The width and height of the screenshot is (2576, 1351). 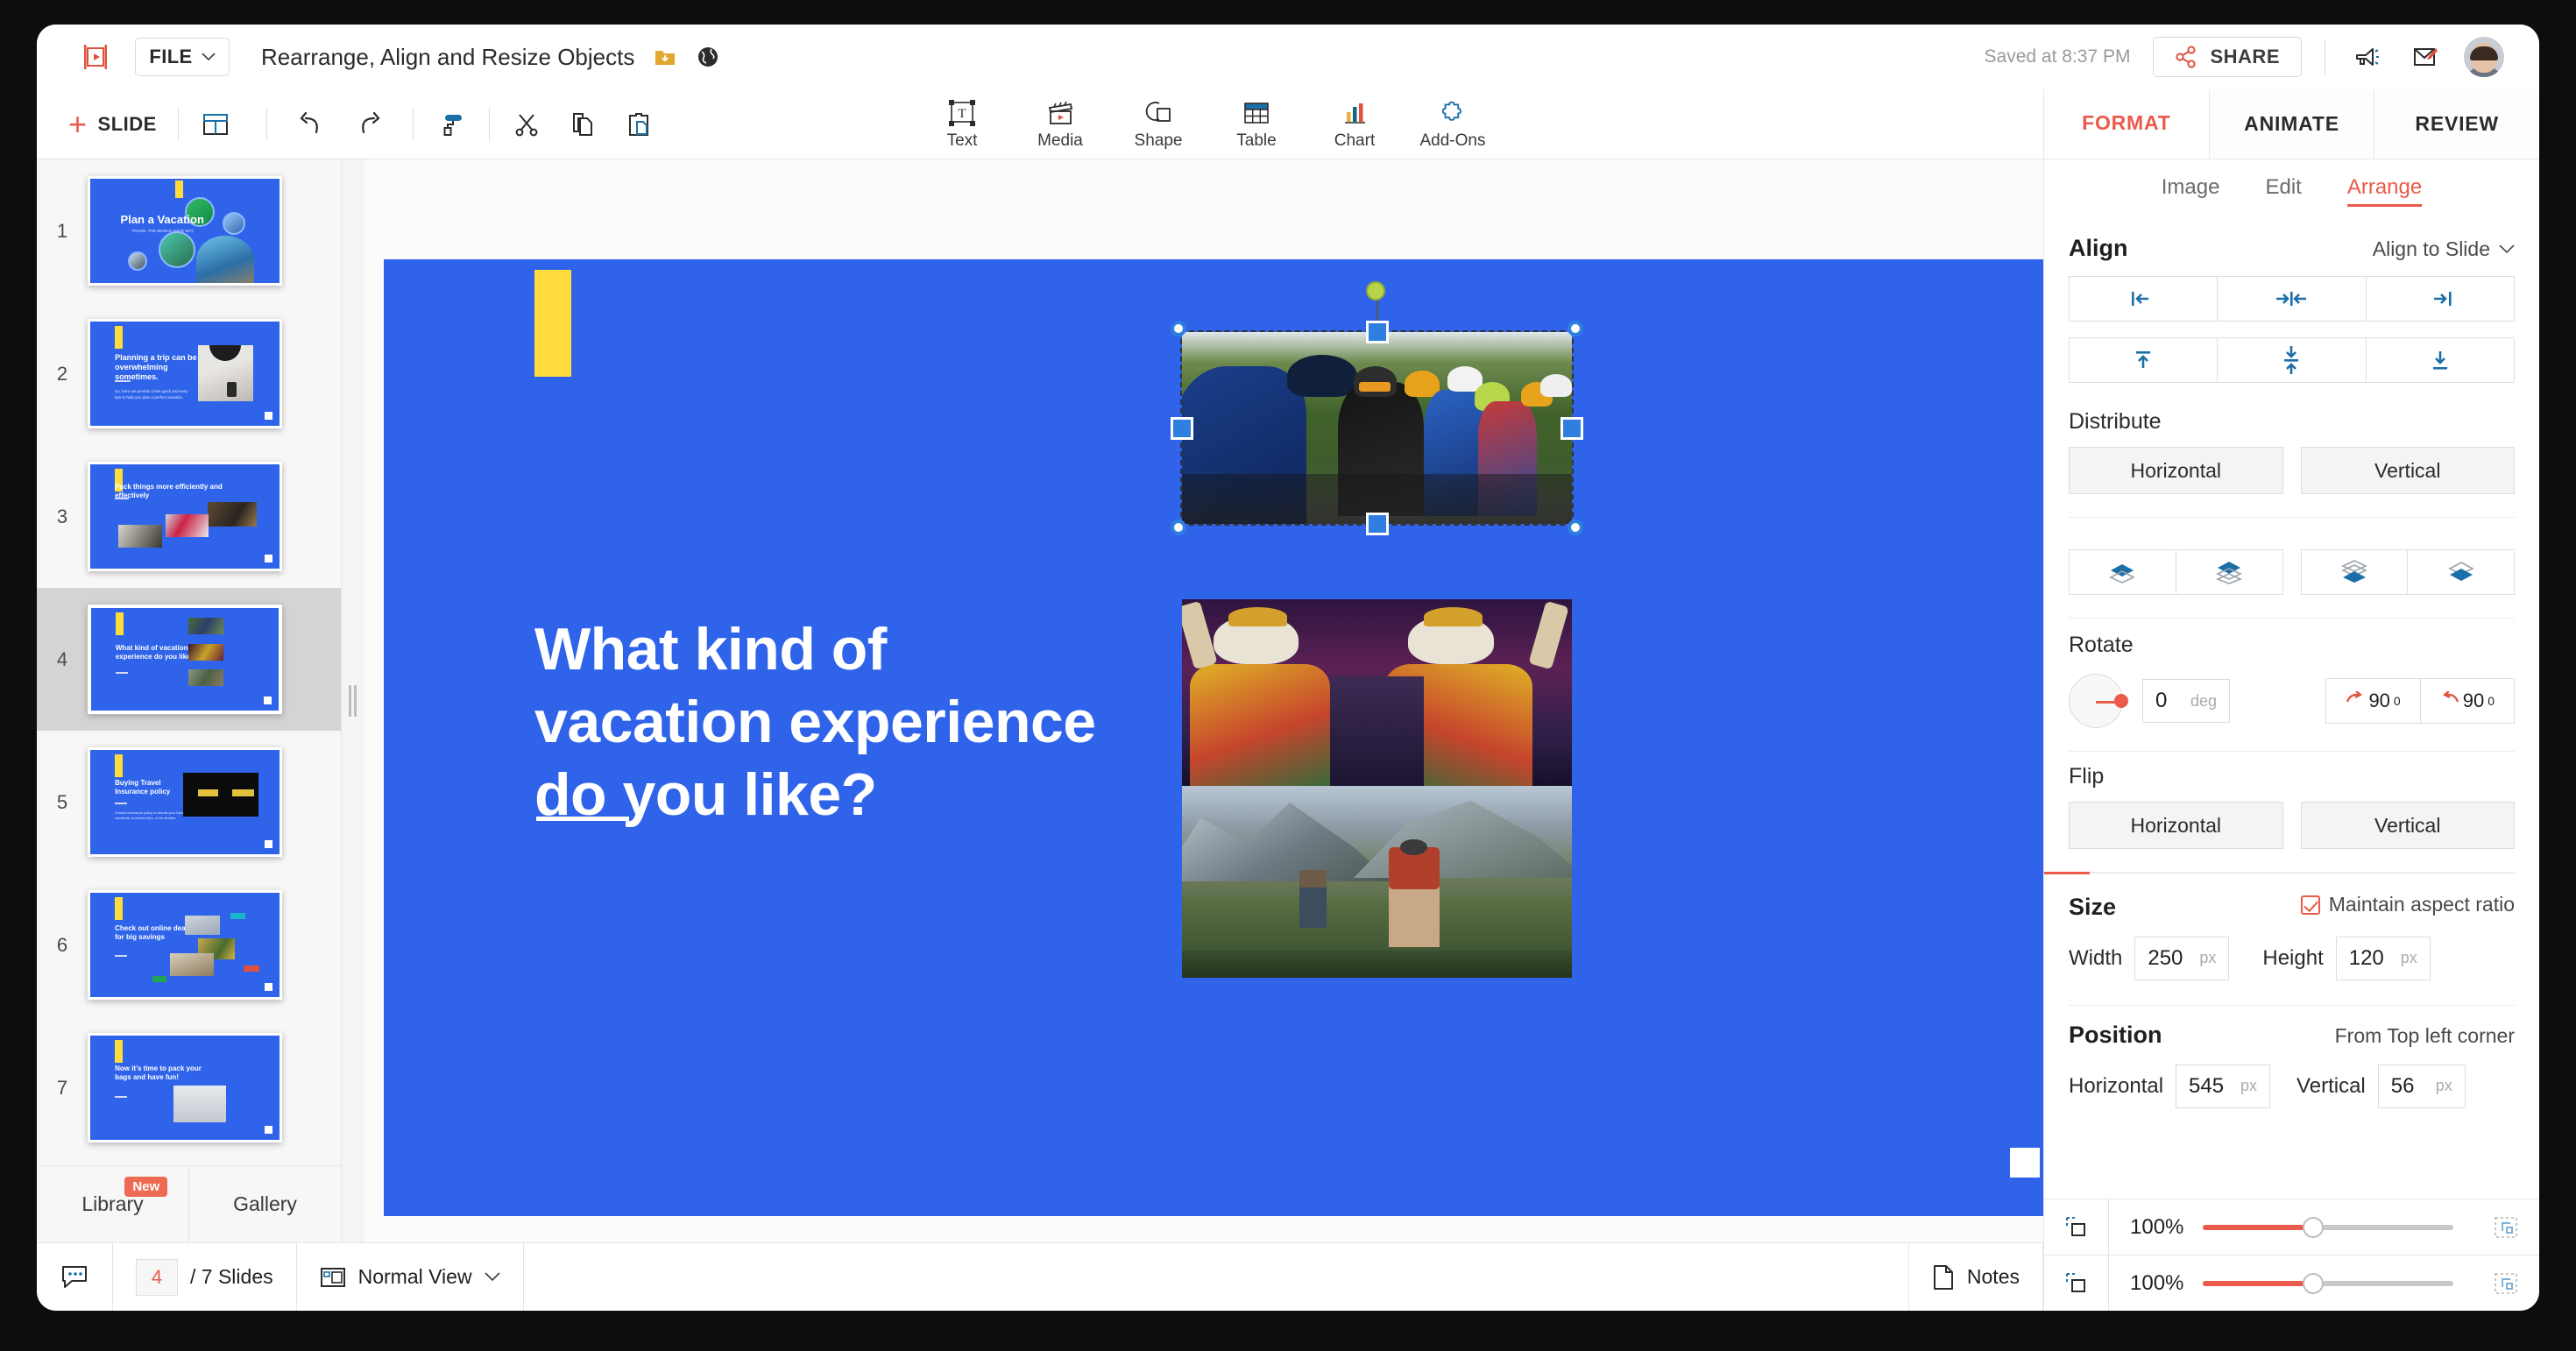 What do you see at coordinates (264, 1204) in the screenshot?
I see `panel-tab-gallery: Gallery` at bounding box center [264, 1204].